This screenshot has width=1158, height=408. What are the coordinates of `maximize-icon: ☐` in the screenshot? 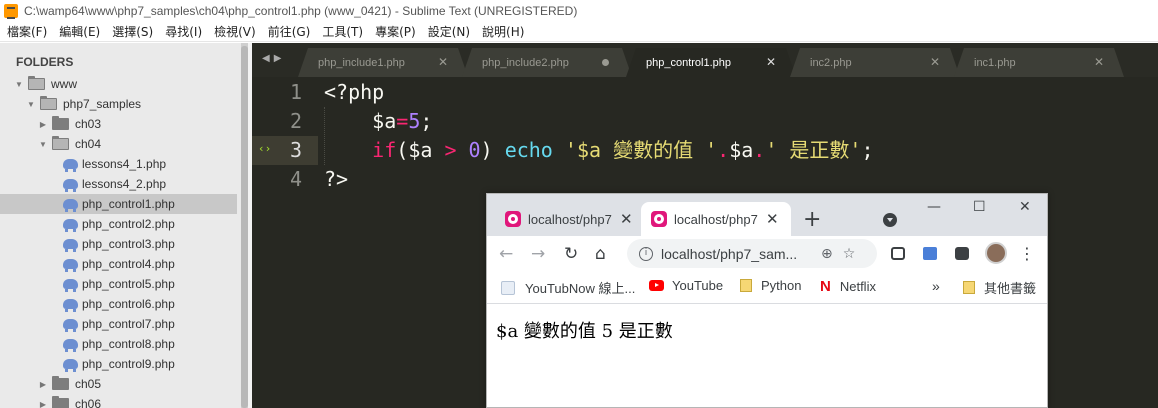 It's located at (979, 207).